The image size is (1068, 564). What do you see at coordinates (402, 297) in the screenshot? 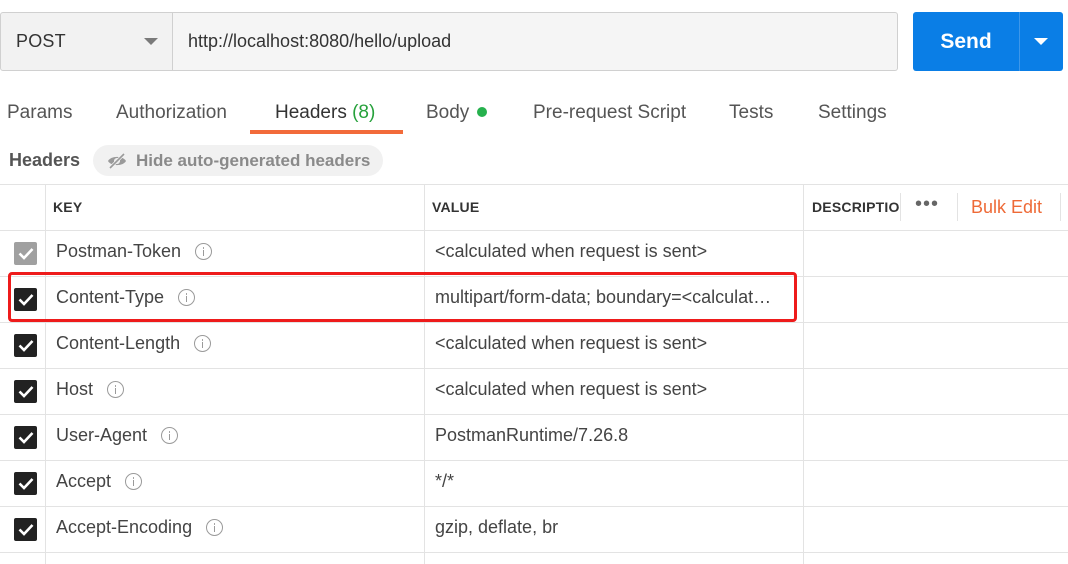
I see `highlight-box` at bounding box center [402, 297].